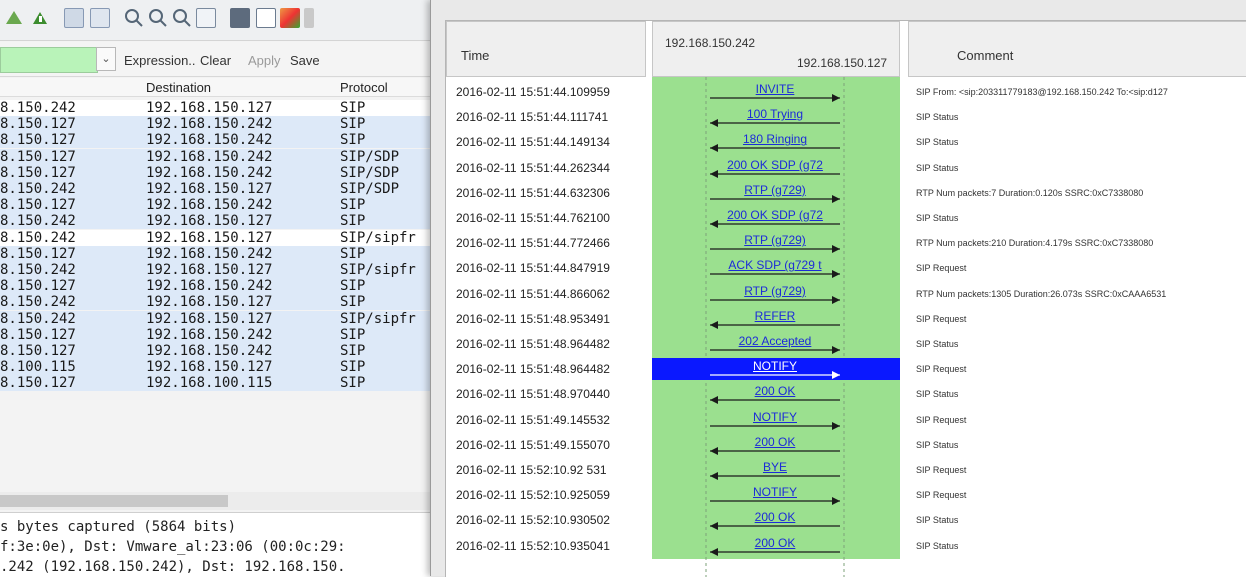  What do you see at coordinates (100, 18) in the screenshot?
I see `auto-scroll-icon` at bounding box center [100, 18].